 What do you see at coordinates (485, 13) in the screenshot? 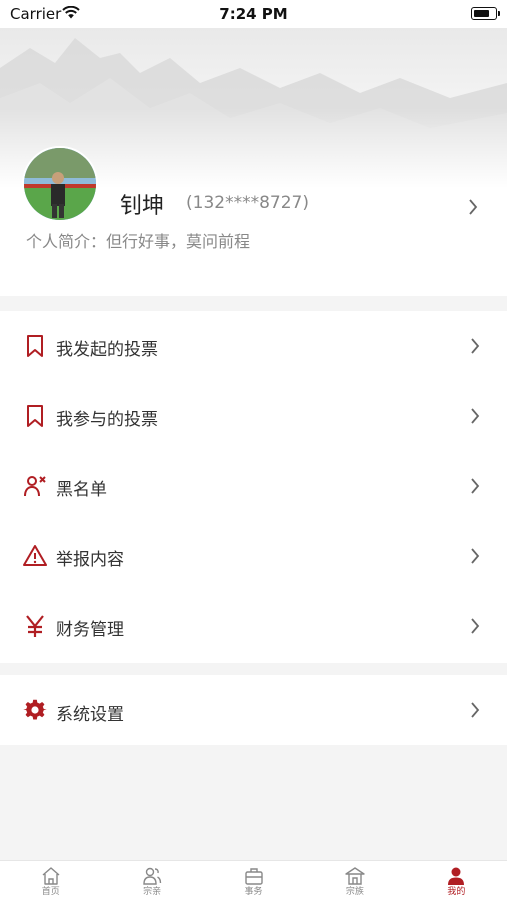
I see `battery-icon` at bounding box center [485, 13].